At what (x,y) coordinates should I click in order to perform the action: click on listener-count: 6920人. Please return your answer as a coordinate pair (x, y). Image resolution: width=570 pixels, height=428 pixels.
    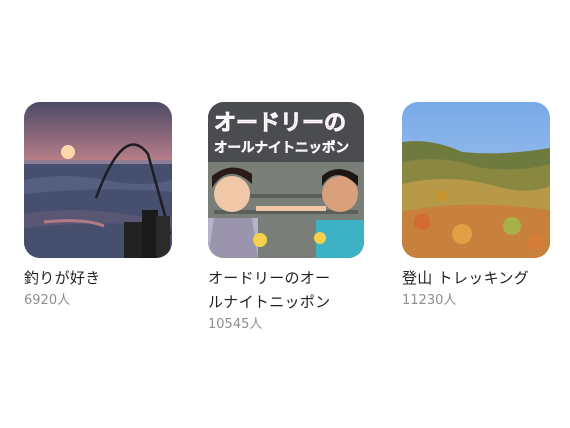
    Looking at the image, I should click on (47, 300).